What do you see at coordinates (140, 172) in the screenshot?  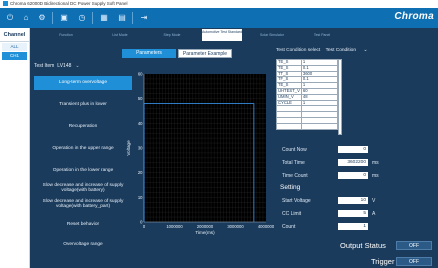 I see `y-tick-label: 20` at bounding box center [140, 172].